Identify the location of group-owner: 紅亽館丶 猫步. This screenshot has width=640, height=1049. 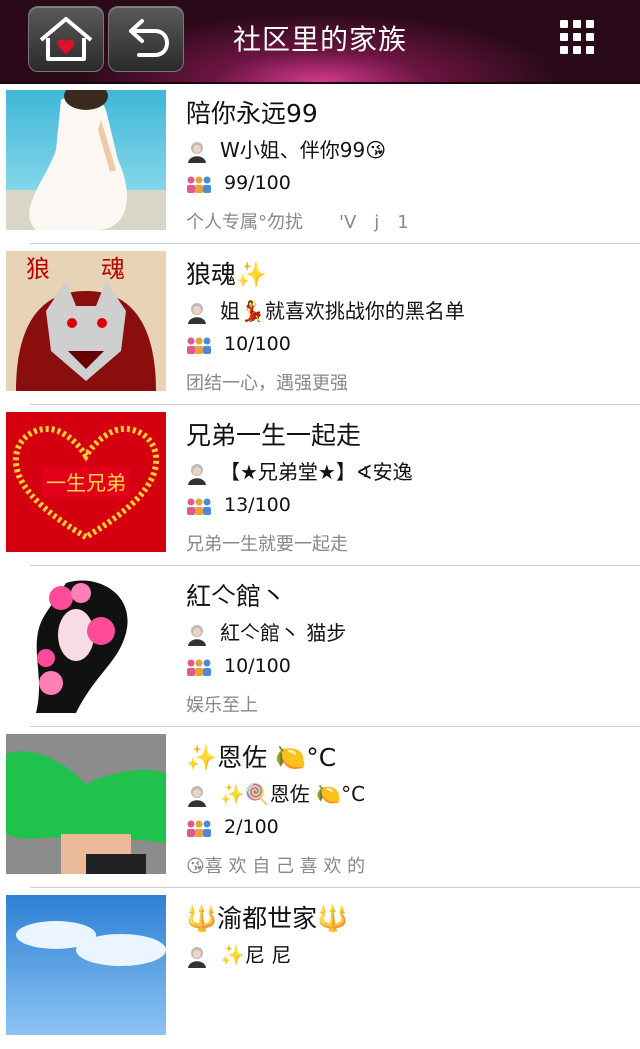
(266, 631).